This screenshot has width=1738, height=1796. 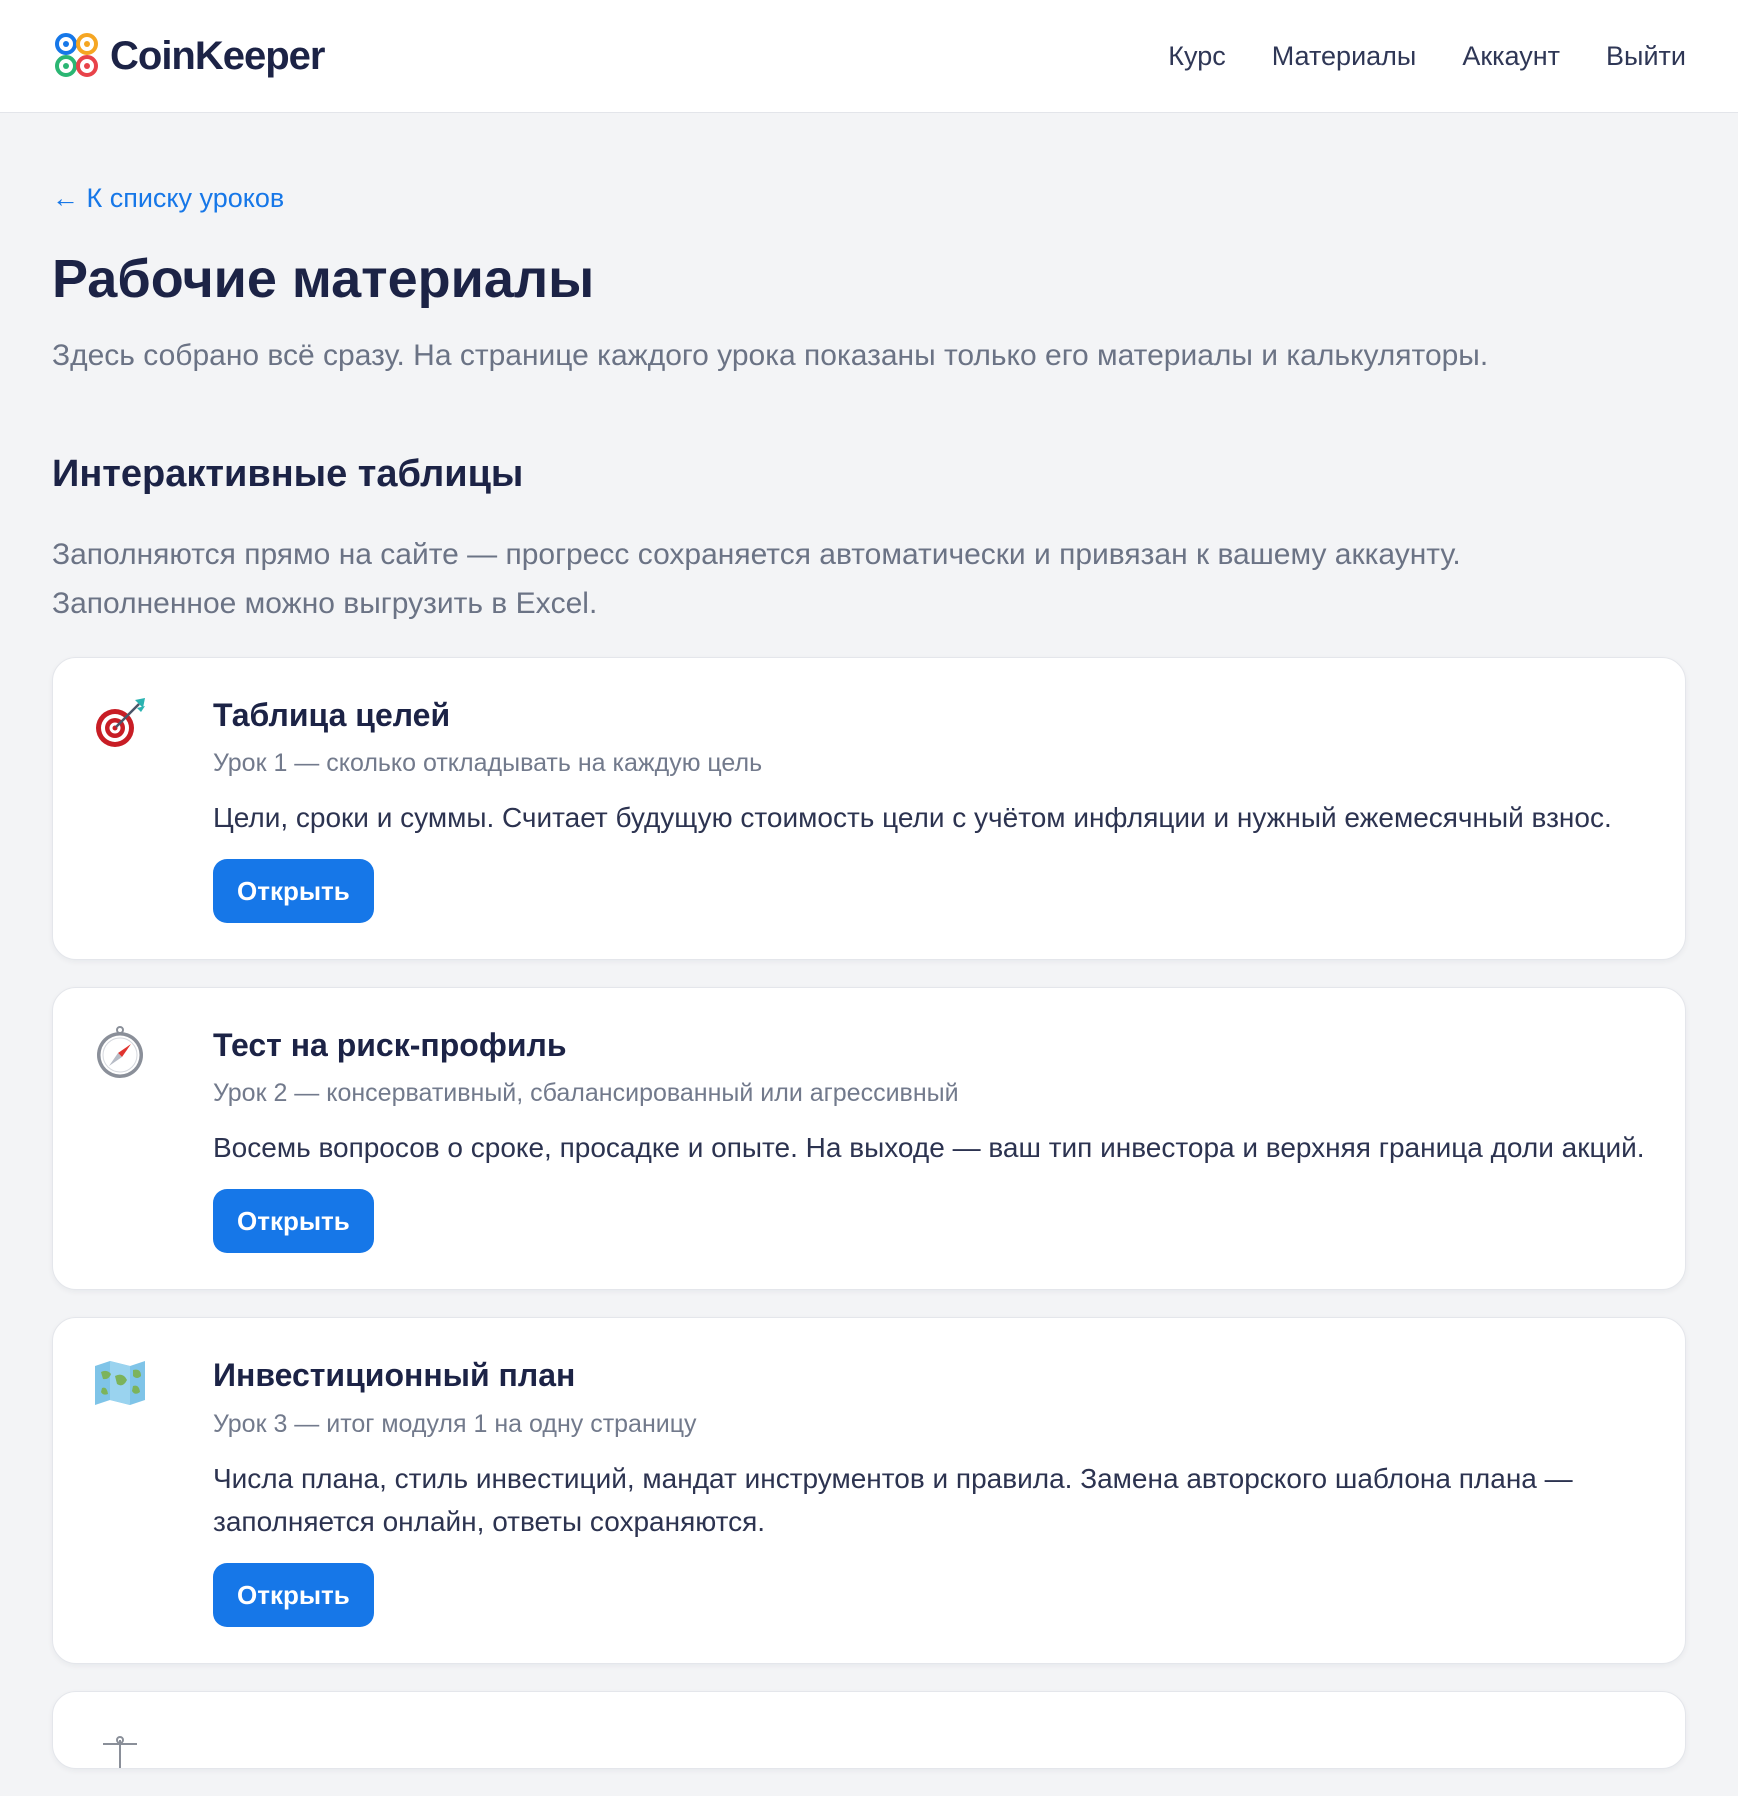 What do you see at coordinates (1344, 56) in the screenshot?
I see `nav-materials: Материалы` at bounding box center [1344, 56].